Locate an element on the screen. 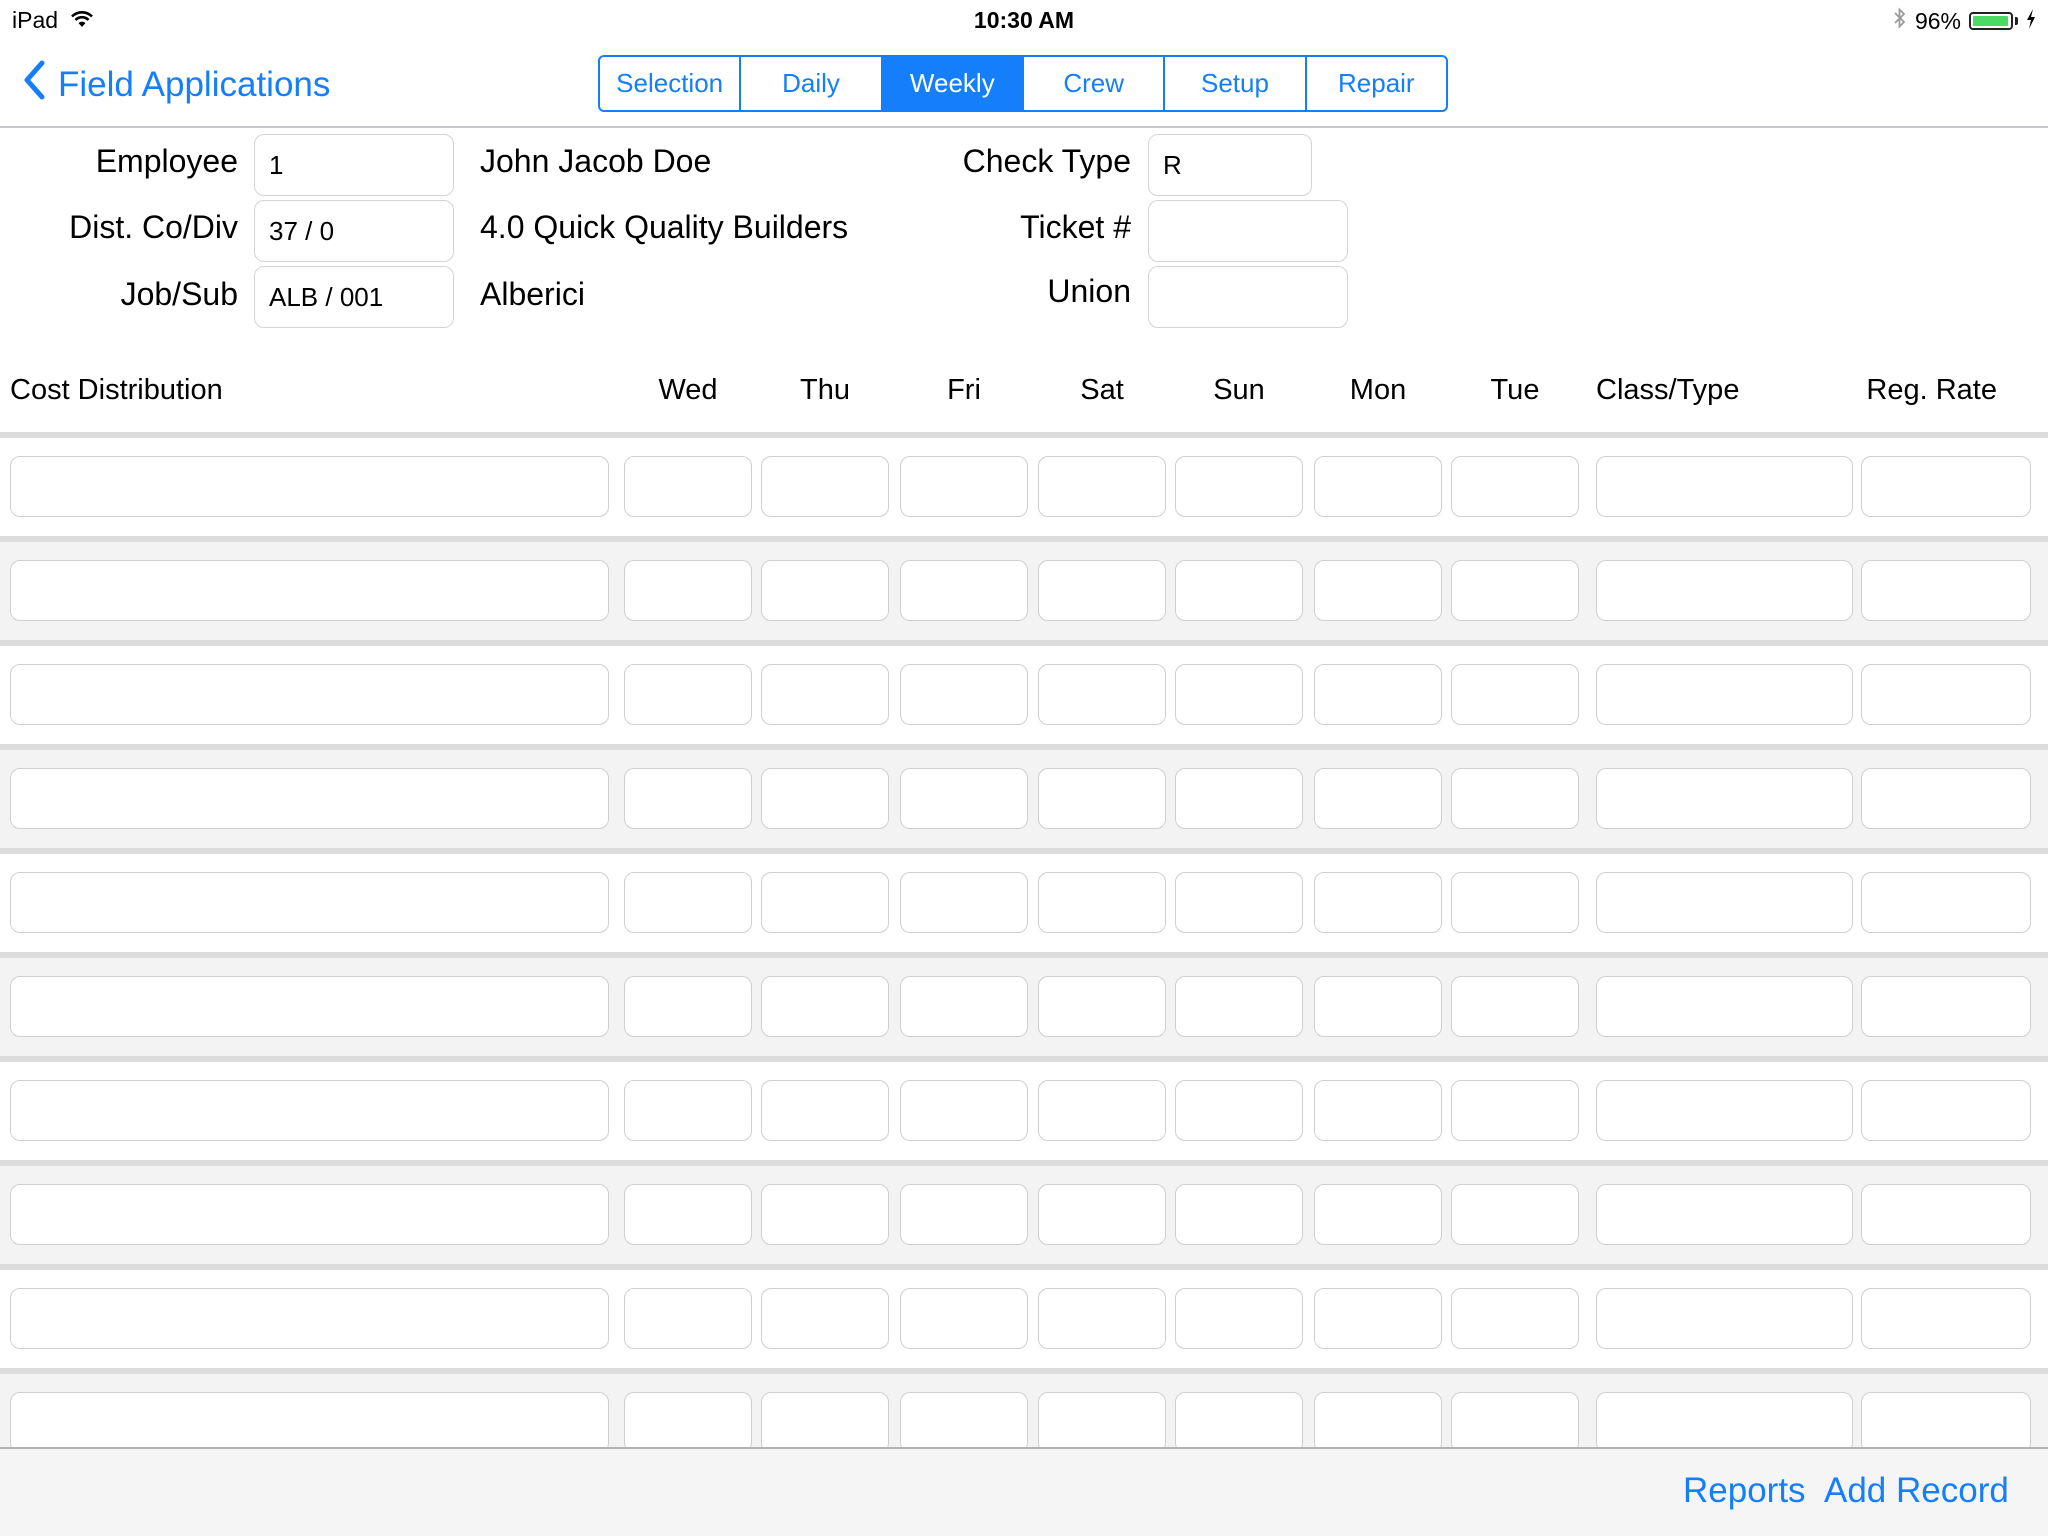 Image resolution: width=2048 pixels, height=1536 pixels. tab-crew: Crew is located at coordinates (1092, 83).